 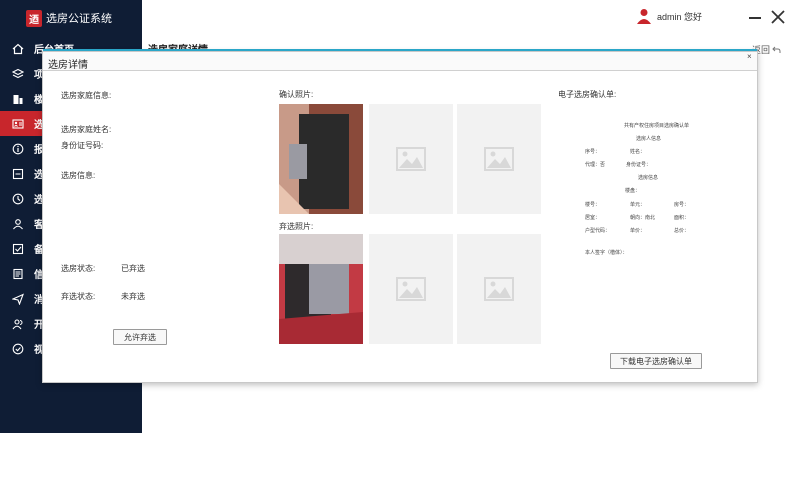 I want to click on users-icon, so click(x=18, y=324).